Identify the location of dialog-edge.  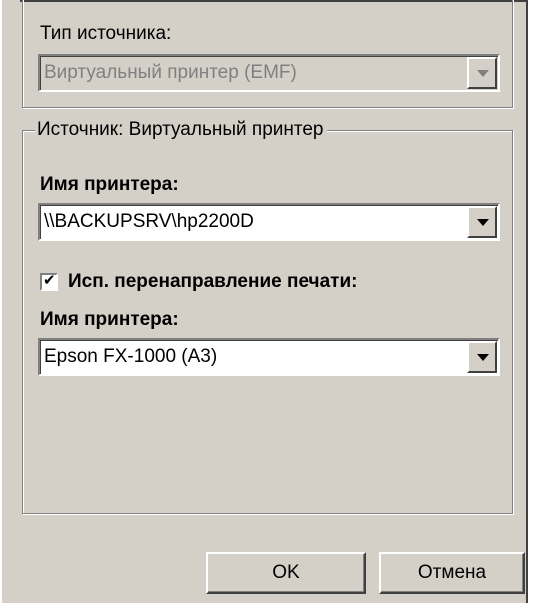
(1, 301).